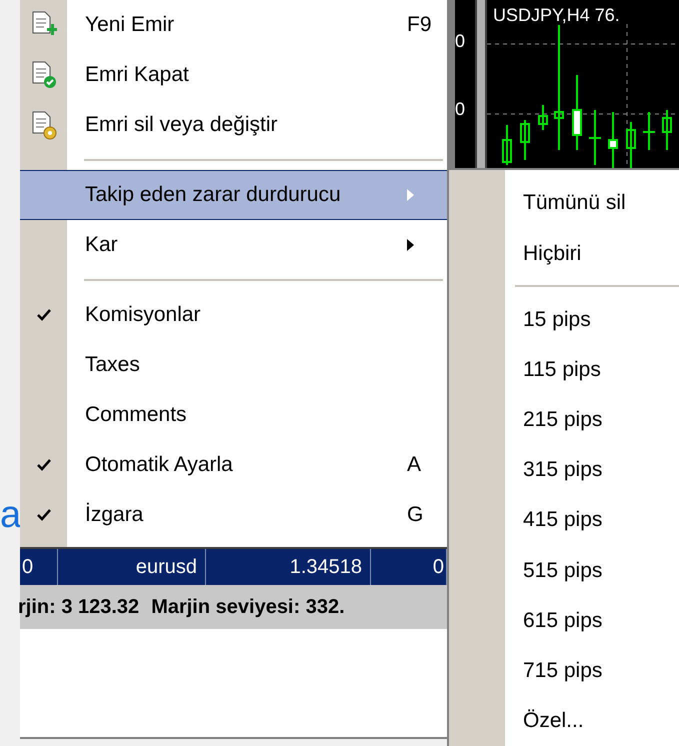  I want to click on status-text: Marjin seviyesi: 332., so click(248, 607).